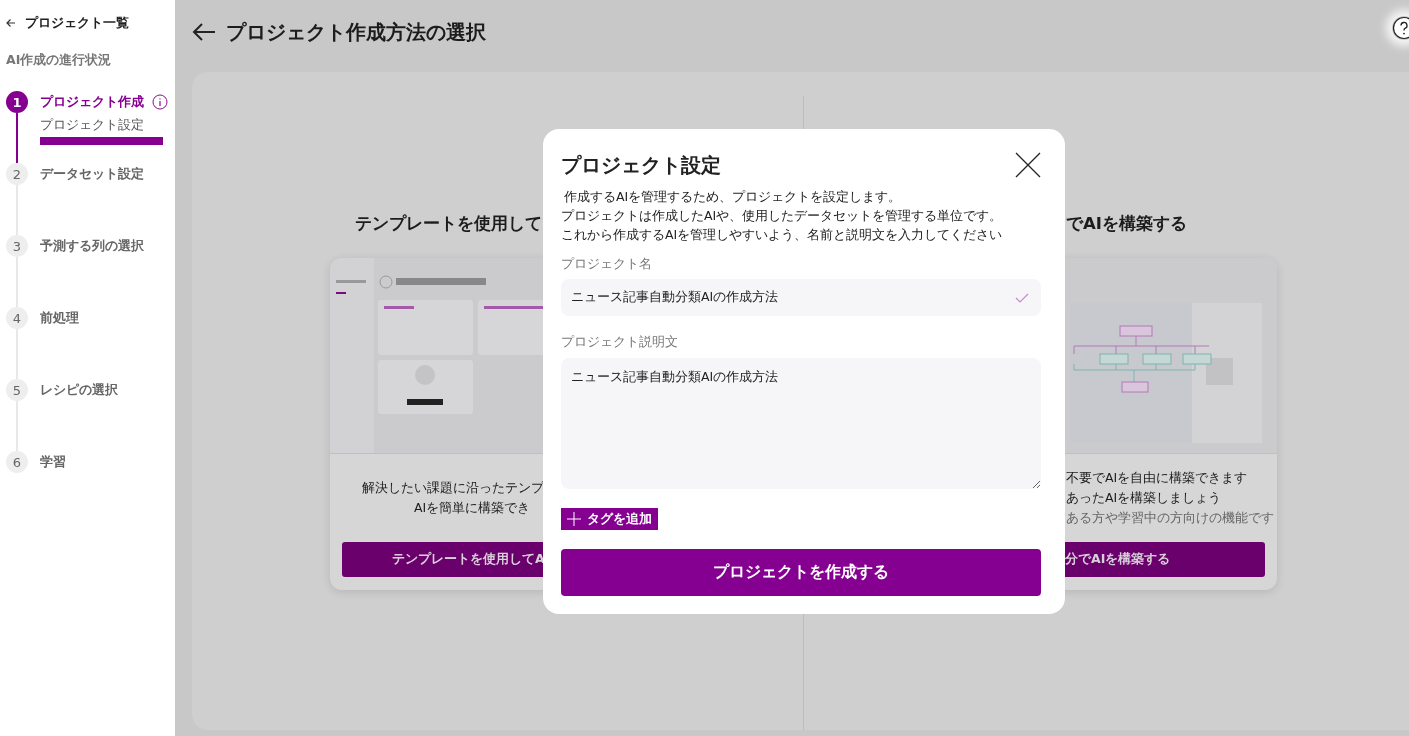  I want to click on step-label: 学習, so click(53, 462).